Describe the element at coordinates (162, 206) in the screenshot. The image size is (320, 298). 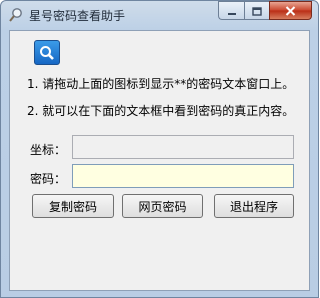
I see `web-password-button: 网页密码` at that location.